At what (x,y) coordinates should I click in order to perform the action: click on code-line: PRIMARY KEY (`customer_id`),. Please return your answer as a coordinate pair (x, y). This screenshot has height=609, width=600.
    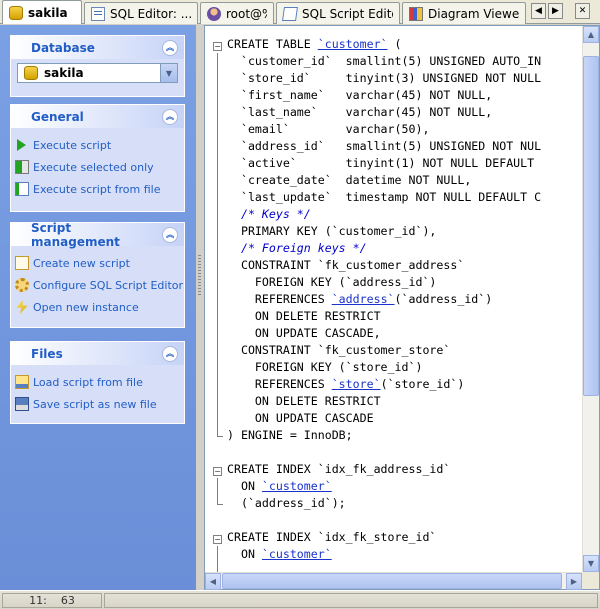
    Looking at the image, I should click on (332, 231).